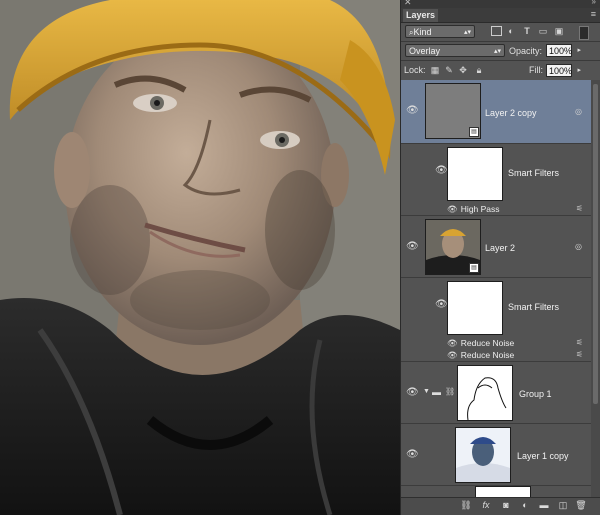  Describe the element at coordinates (593, 14) in the screenshot. I see `panel-menu-icon: ≡` at that location.